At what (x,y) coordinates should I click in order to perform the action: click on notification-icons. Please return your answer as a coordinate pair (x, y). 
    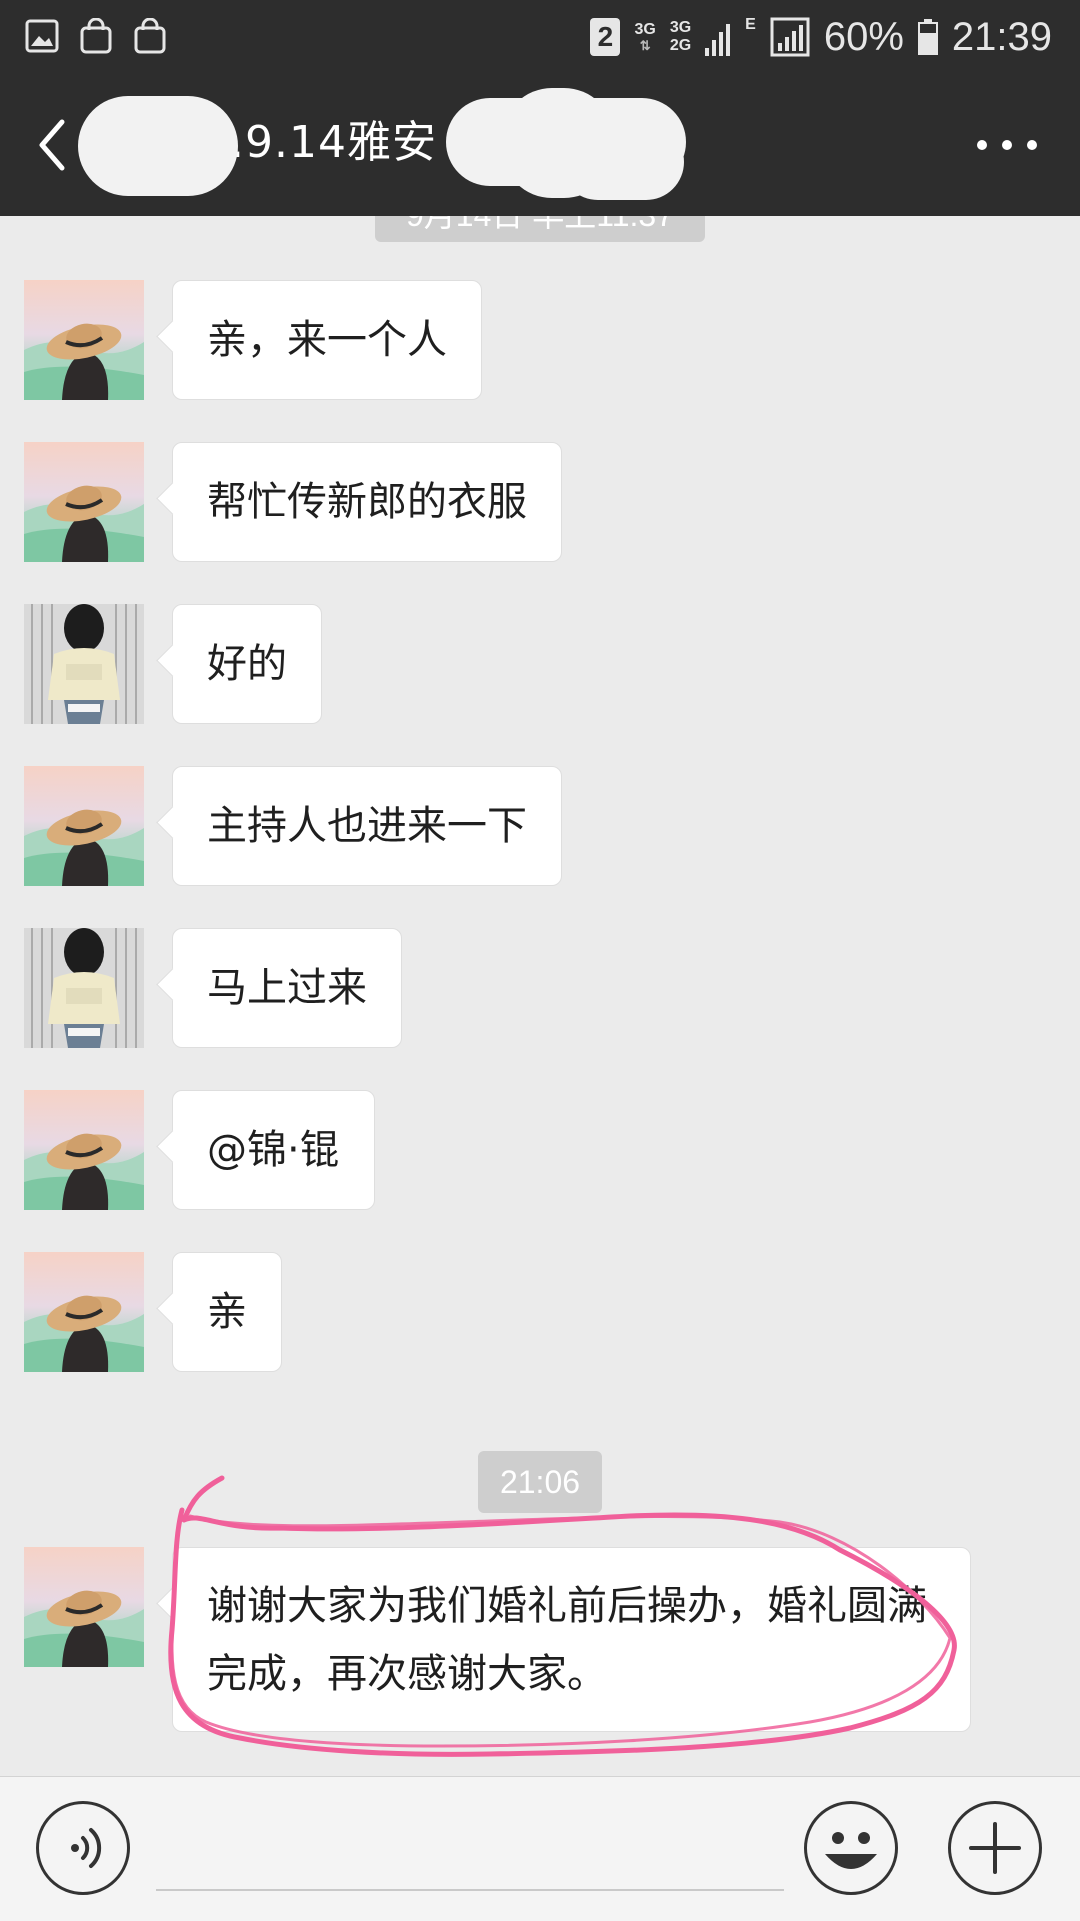
    Looking at the image, I should click on (96, 36).